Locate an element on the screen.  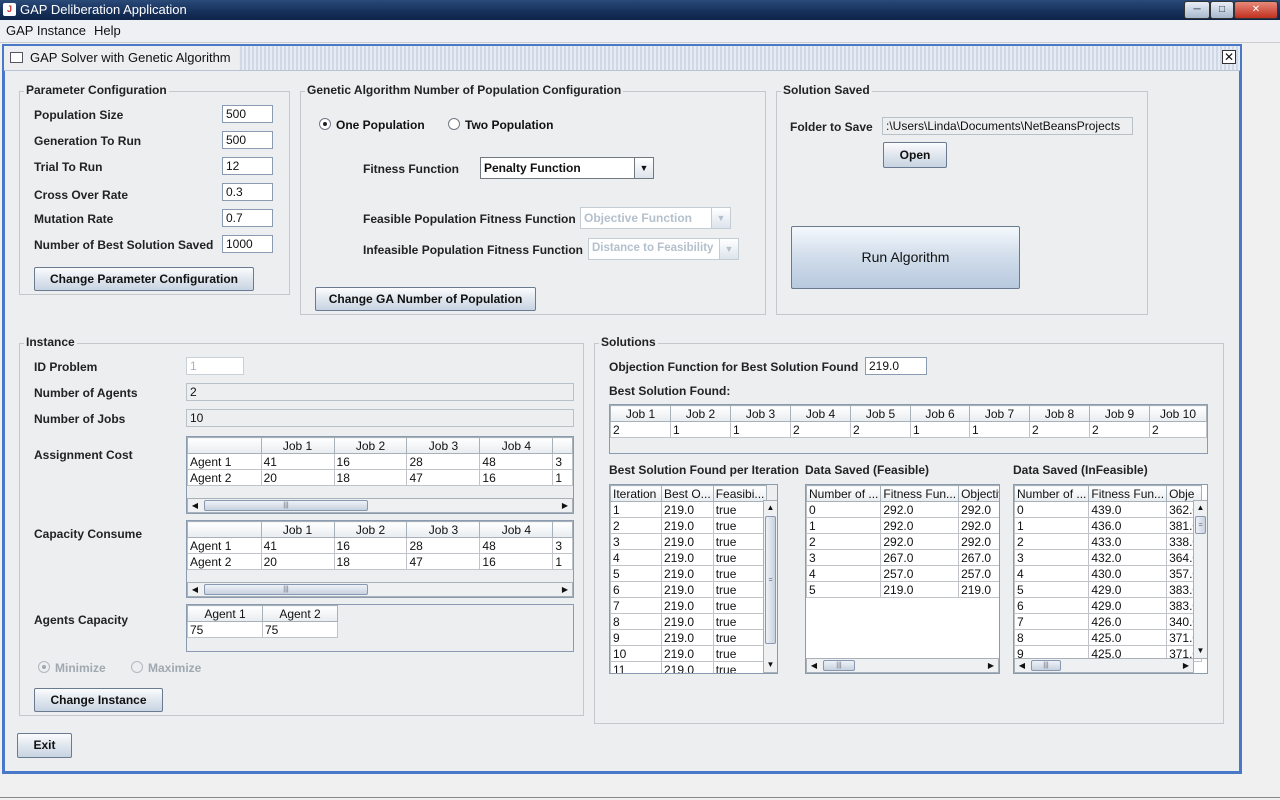
fitness-function-select: Penalty Function ▼ is located at coordinates (567, 168).